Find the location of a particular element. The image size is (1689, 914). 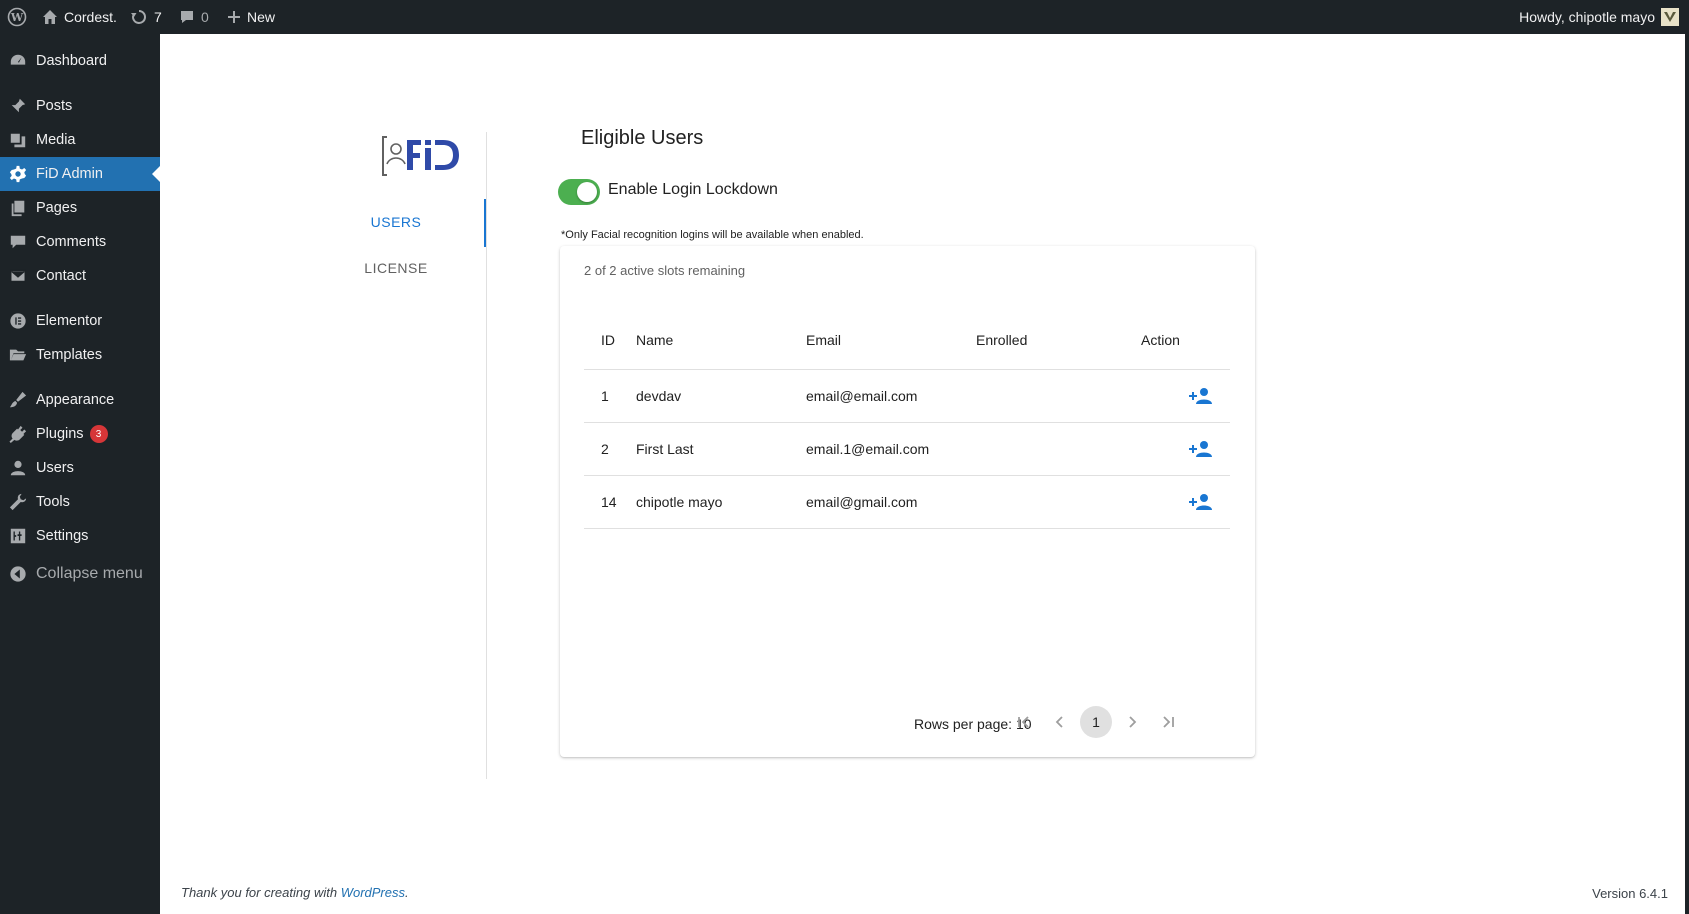

cell-id: 1 is located at coordinates (610, 396).